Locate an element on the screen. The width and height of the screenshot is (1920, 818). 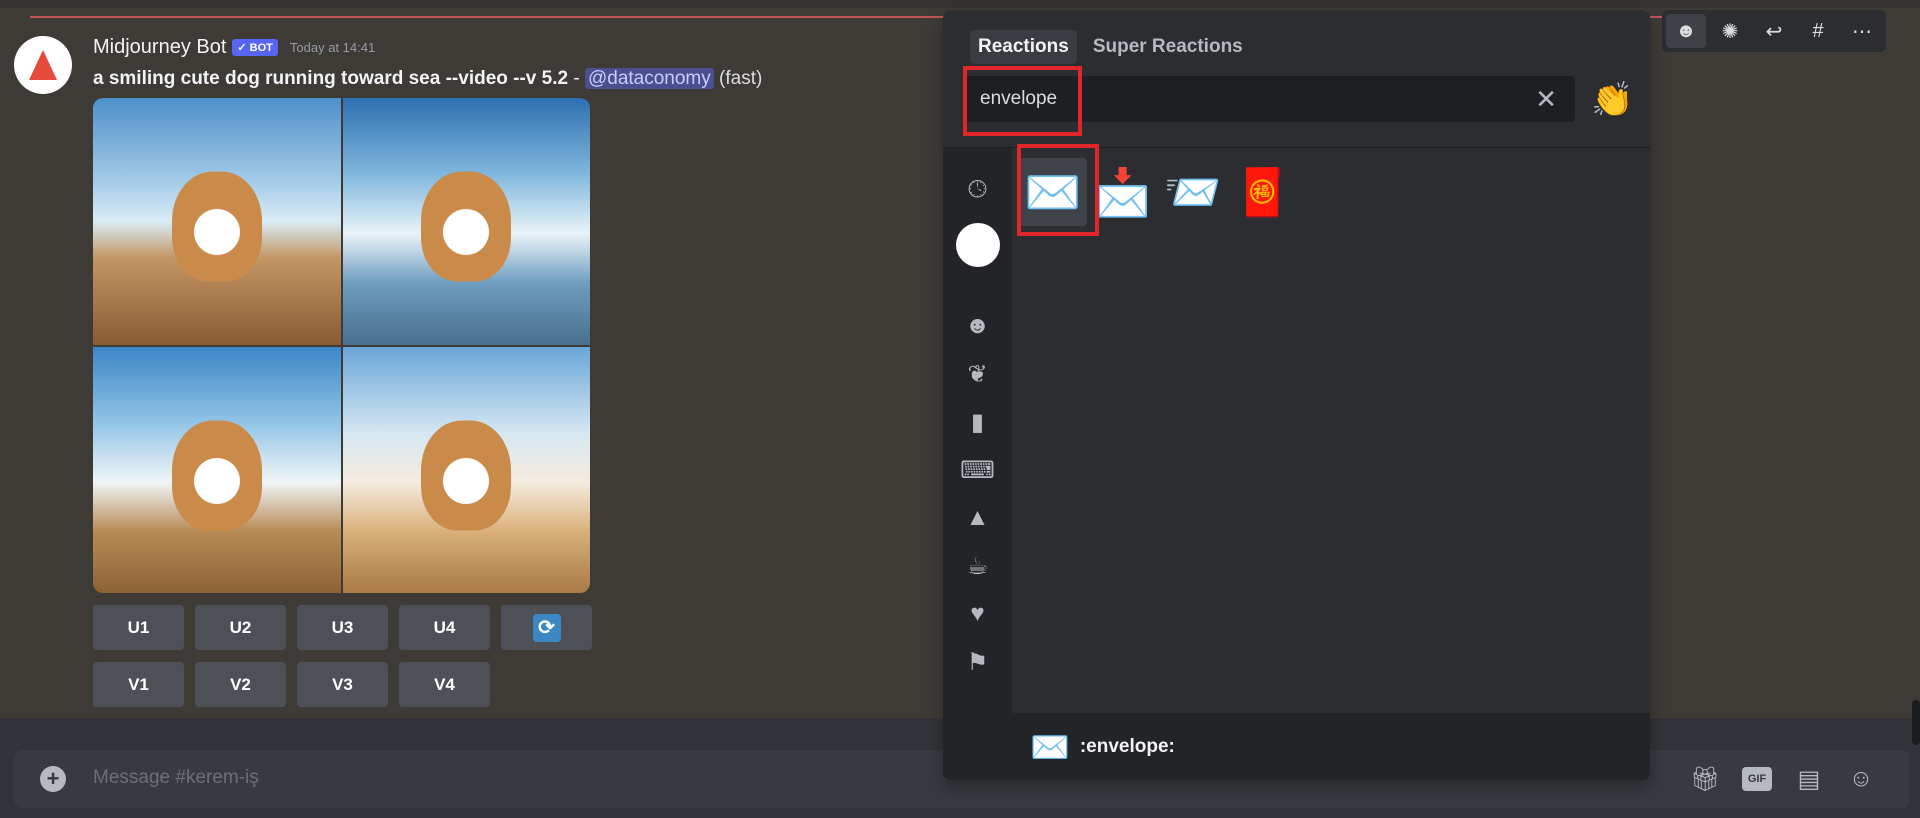
composer-actions: 🎁︎ GIF ▤ ☺ is located at coordinates (1783, 779).